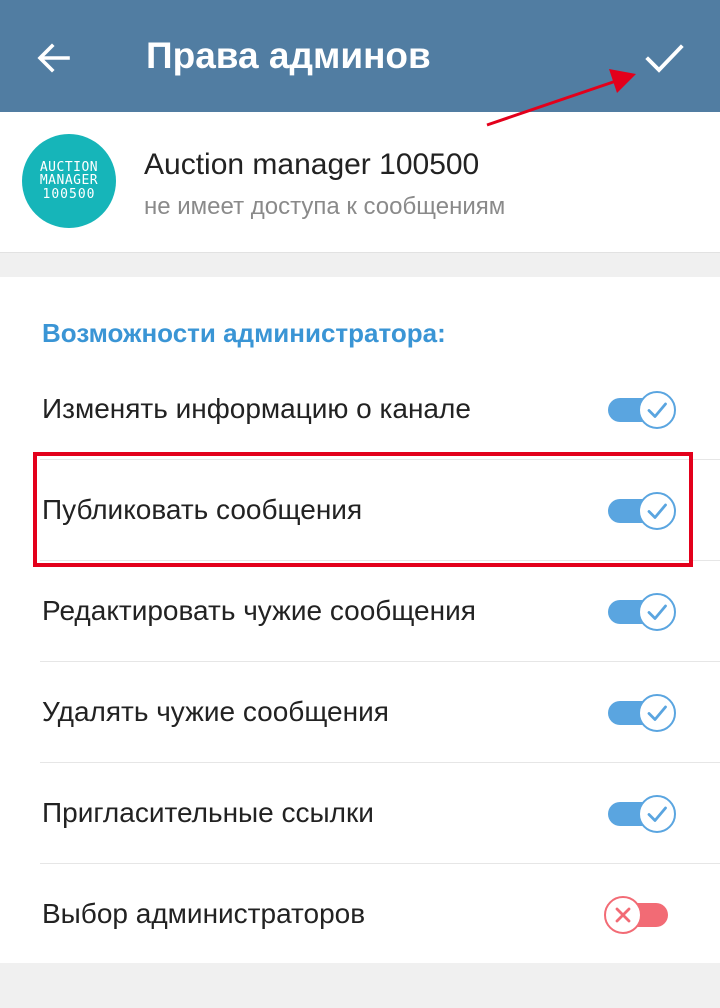 The image size is (720, 1008). Describe the element at coordinates (208, 812) in the screenshot. I see `permission-label: Пригласительные ссылки` at that location.